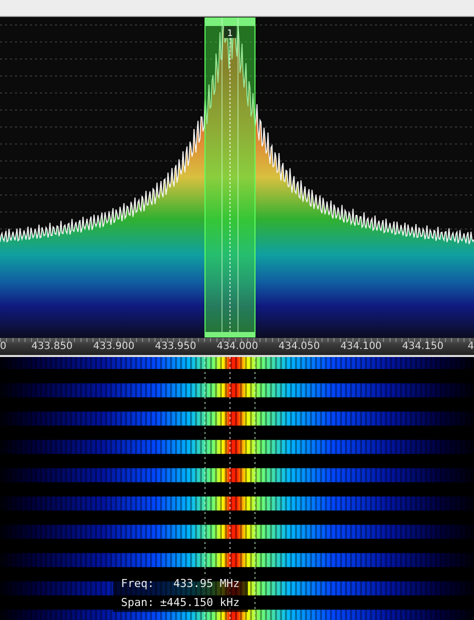 Image resolution: width=474 pixels, height=620 pixels. What do you see at coordinates (361, 347) in the screenshot?
I see `axis-label: 434.100` at bounding box center [361, 347].